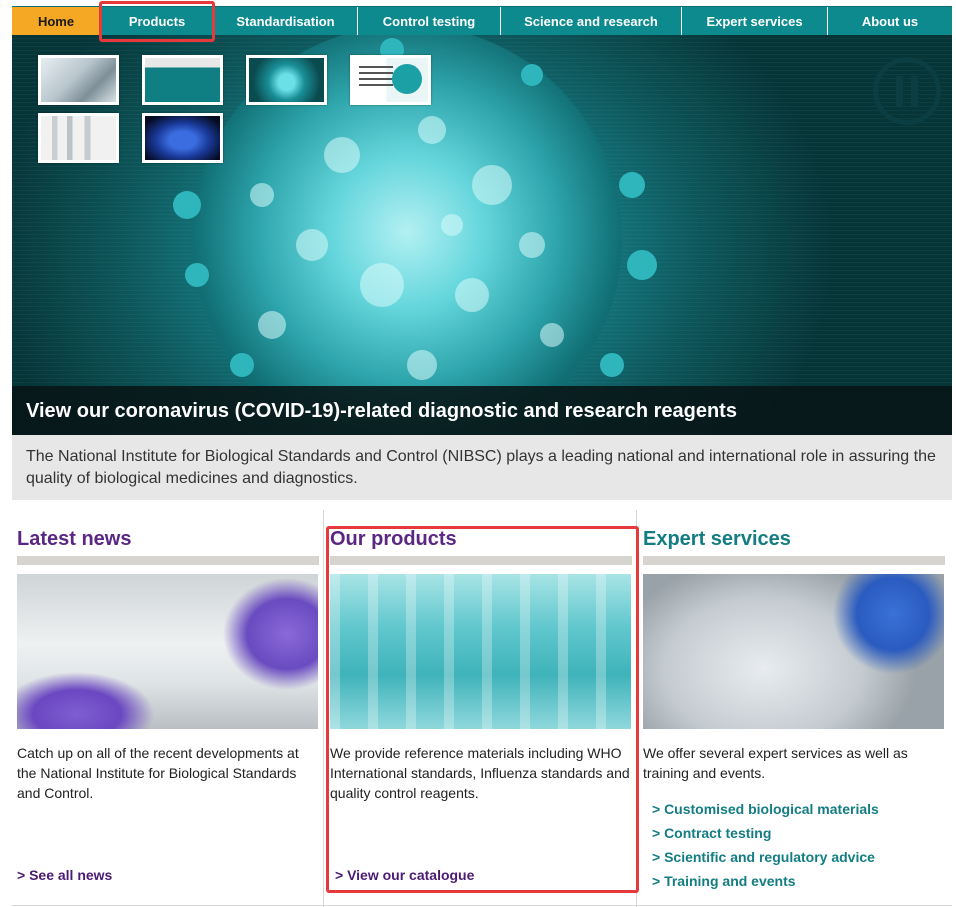  Describe the element at coordinates (798, 881) in the screenshot. I see `training-events-link: > Training and events` at that location.